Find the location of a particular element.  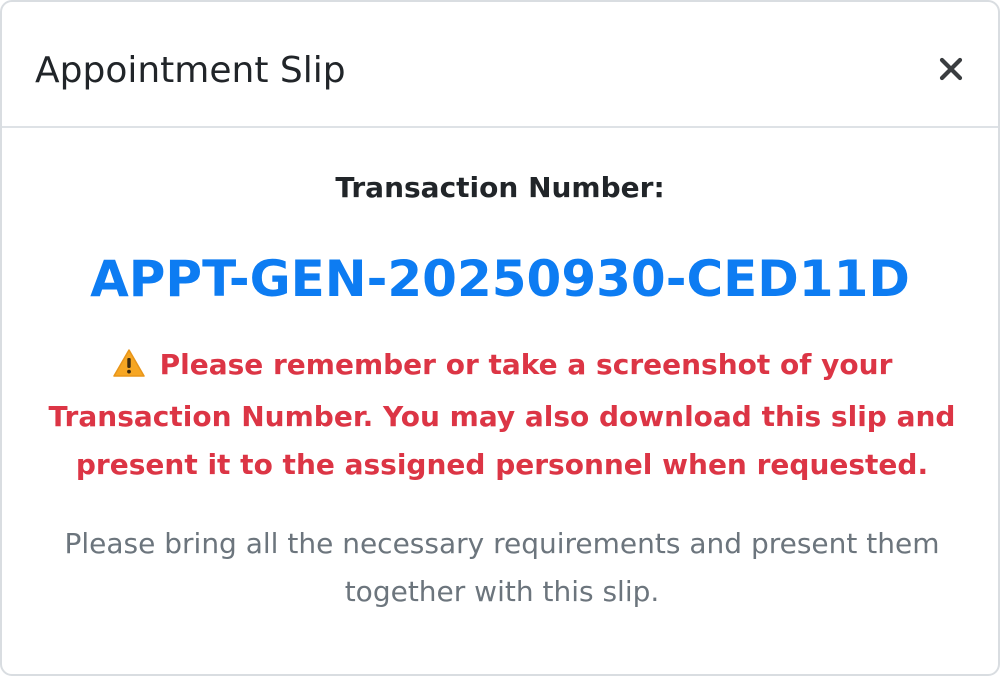

close-button is located at coordinates (951, 69).